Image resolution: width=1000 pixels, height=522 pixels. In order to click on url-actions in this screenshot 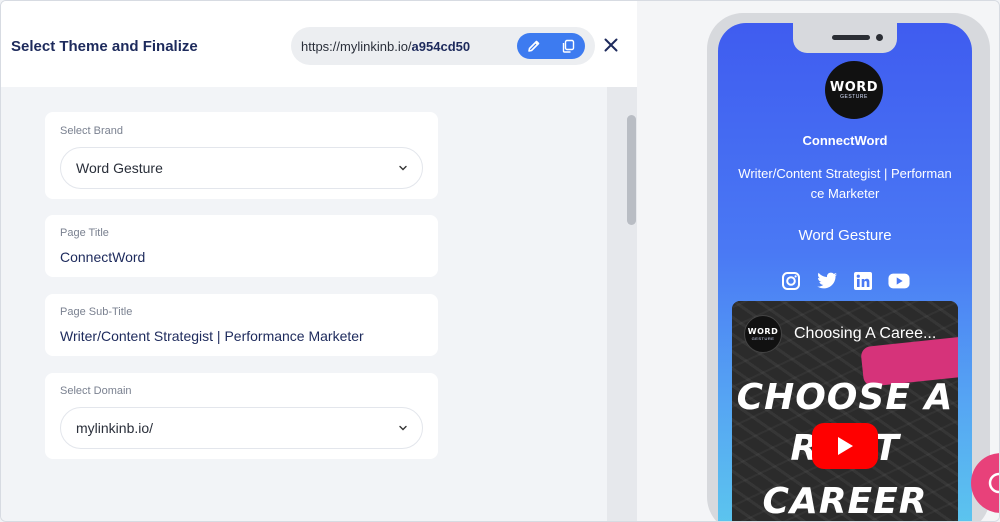, I will do `click(551, 46)`.